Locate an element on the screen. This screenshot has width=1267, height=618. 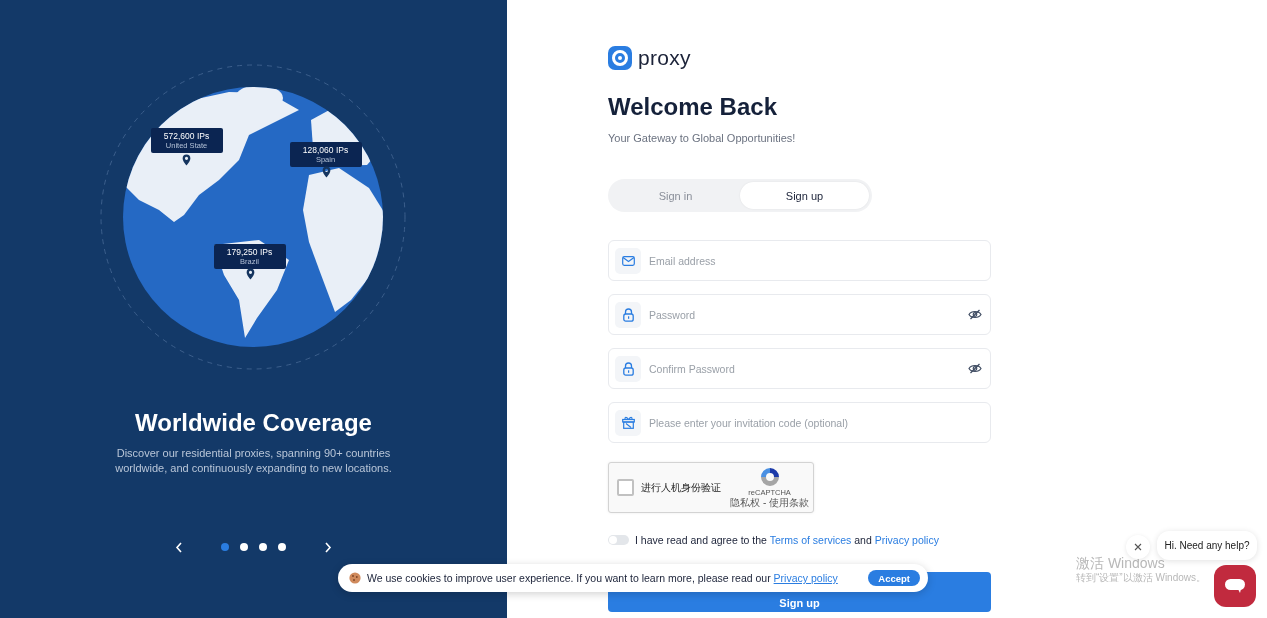
auth-tab: Sign up is located at coordinates (804, 195).